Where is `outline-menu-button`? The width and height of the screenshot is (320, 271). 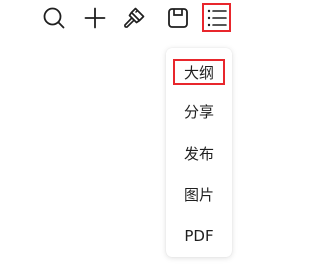 outline-menu-button is located at coordinates (216, 17).